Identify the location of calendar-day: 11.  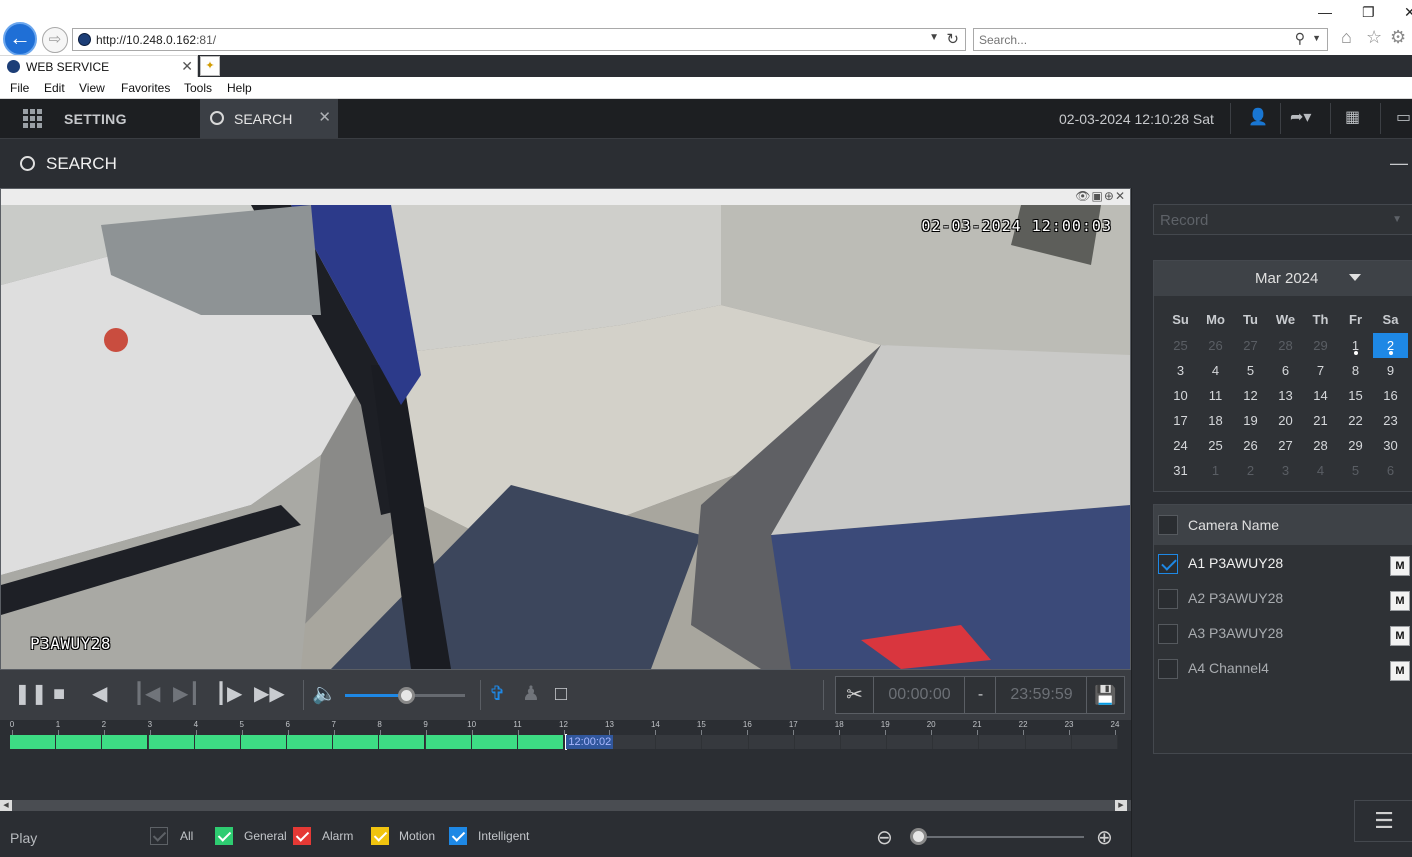
(1215, 395).